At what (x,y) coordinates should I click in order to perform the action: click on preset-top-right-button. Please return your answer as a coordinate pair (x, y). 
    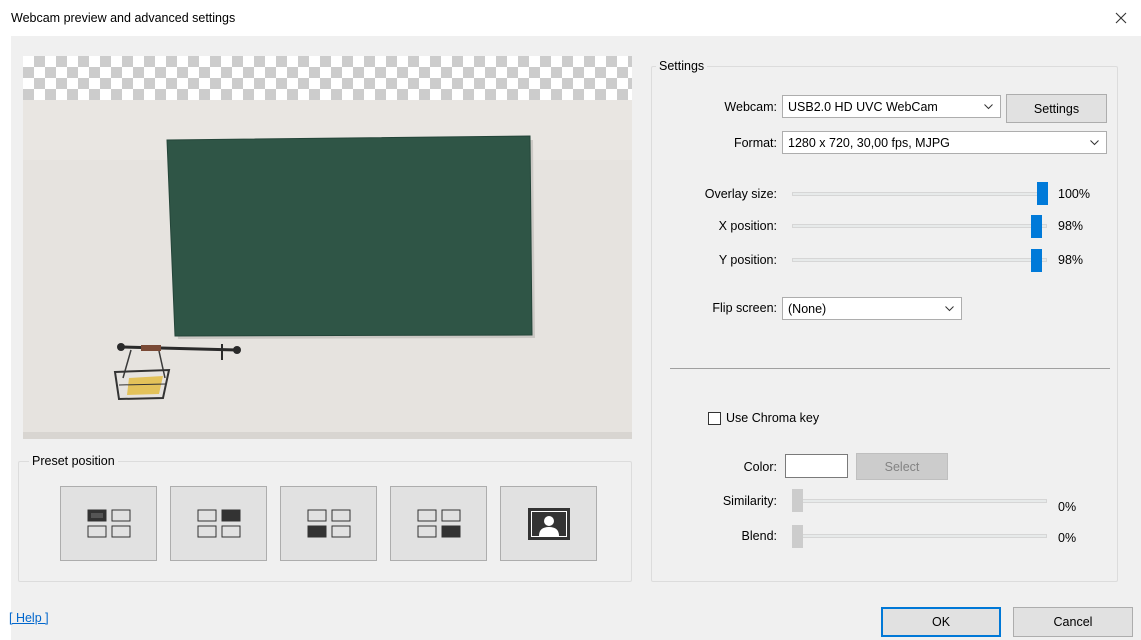
    Looking at the image, I should click on (218, 523).